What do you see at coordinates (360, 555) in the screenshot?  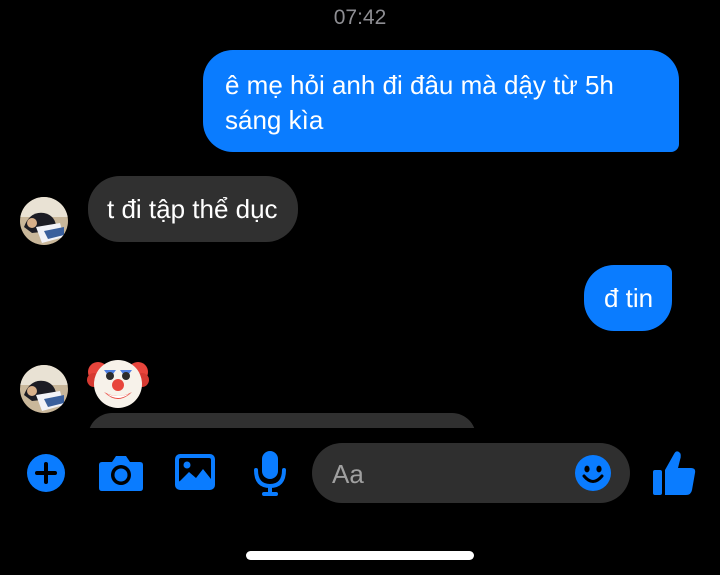 I see `home-indicator` at bounding box center [360, 555].